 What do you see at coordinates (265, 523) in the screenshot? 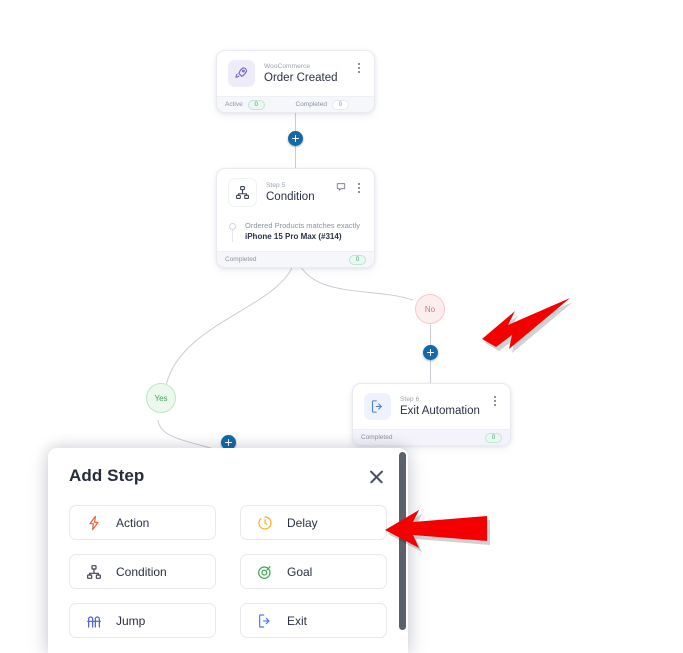
I see `clock-icon` at bounding box center [265, 523].